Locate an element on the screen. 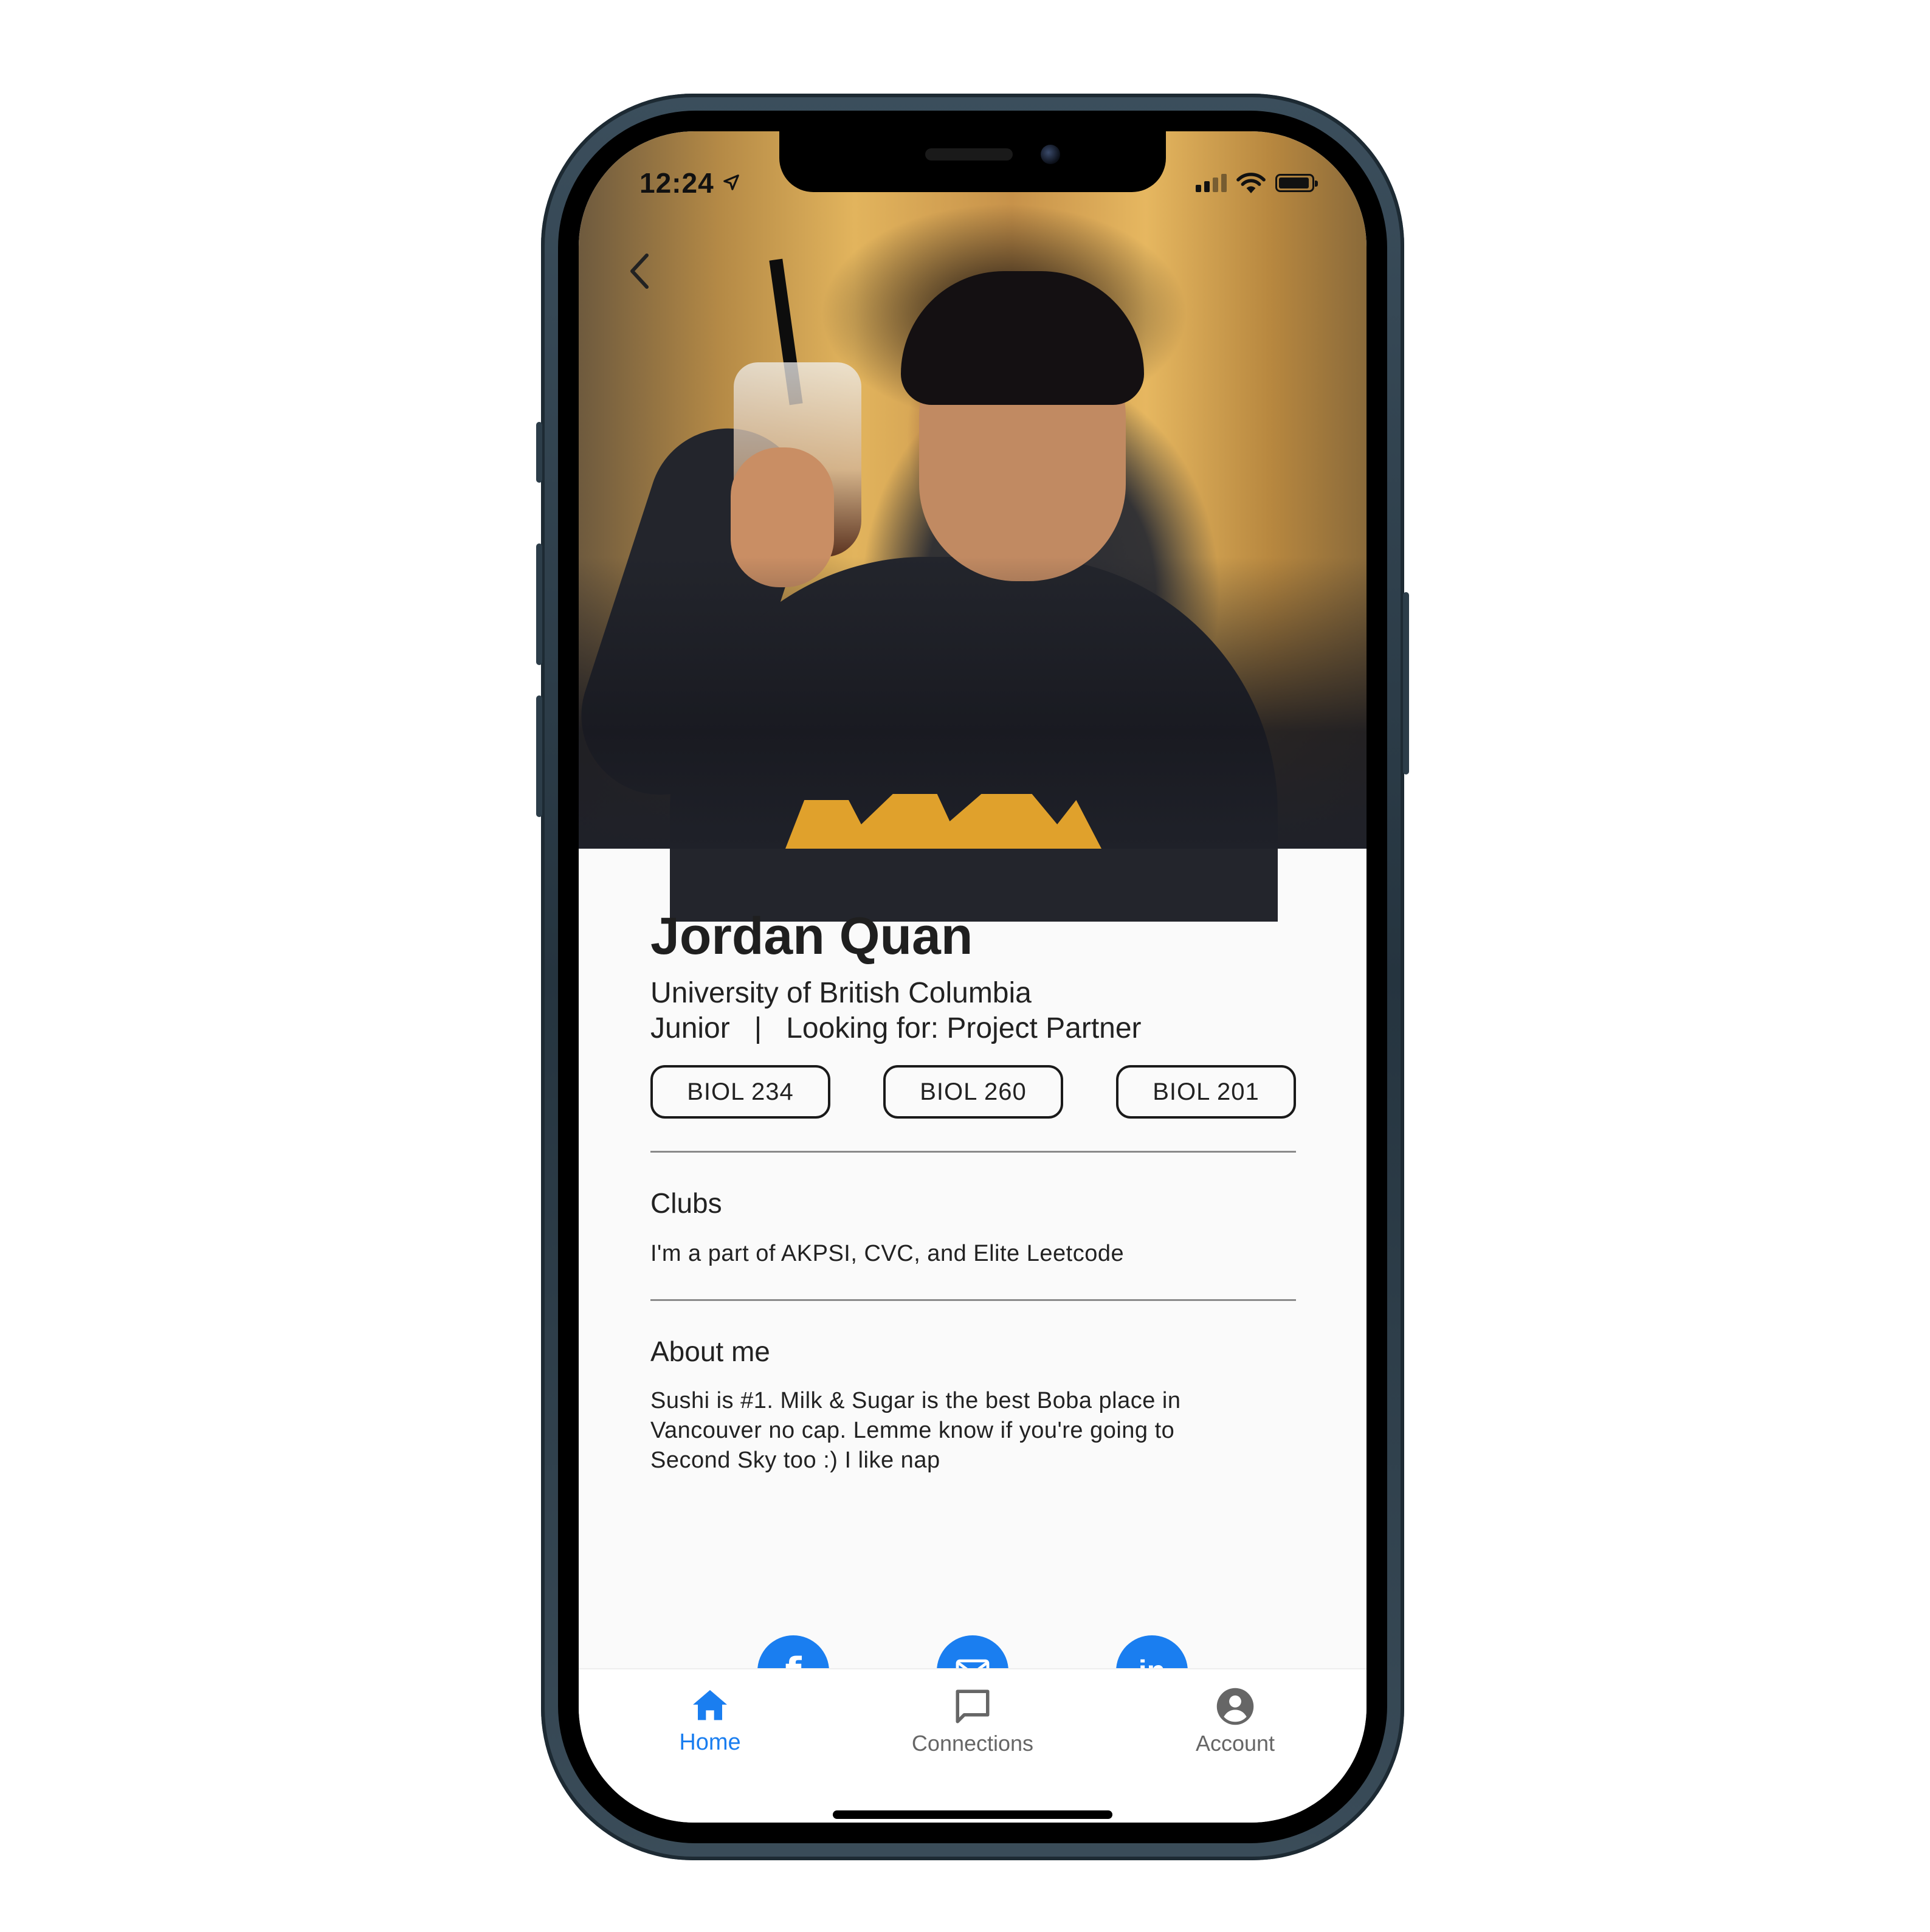 Image resolution: width=1930 pixels, height=1932 pixels. power-button is located at coordinates (1406, 683).